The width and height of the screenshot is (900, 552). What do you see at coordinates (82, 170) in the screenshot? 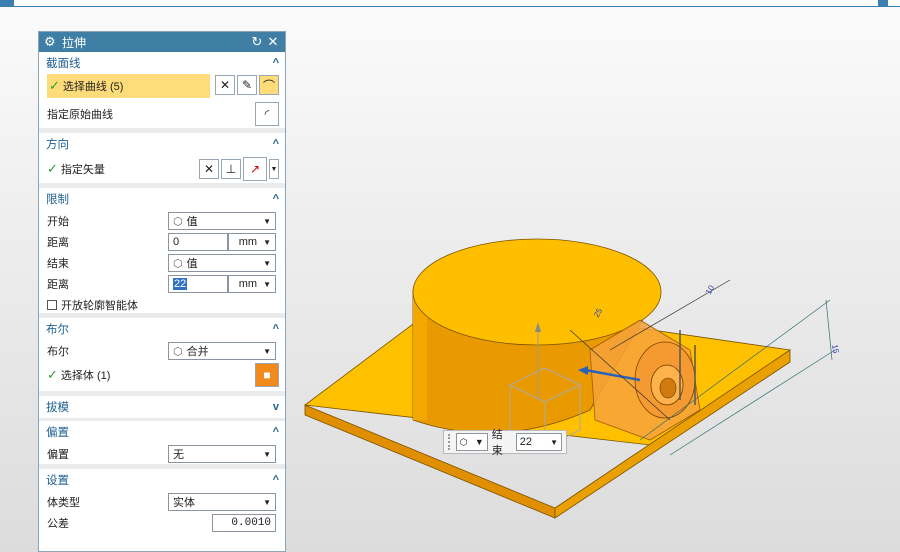
I see `specify-vector-label: 指定矢量` at bounding box center [82, 170].